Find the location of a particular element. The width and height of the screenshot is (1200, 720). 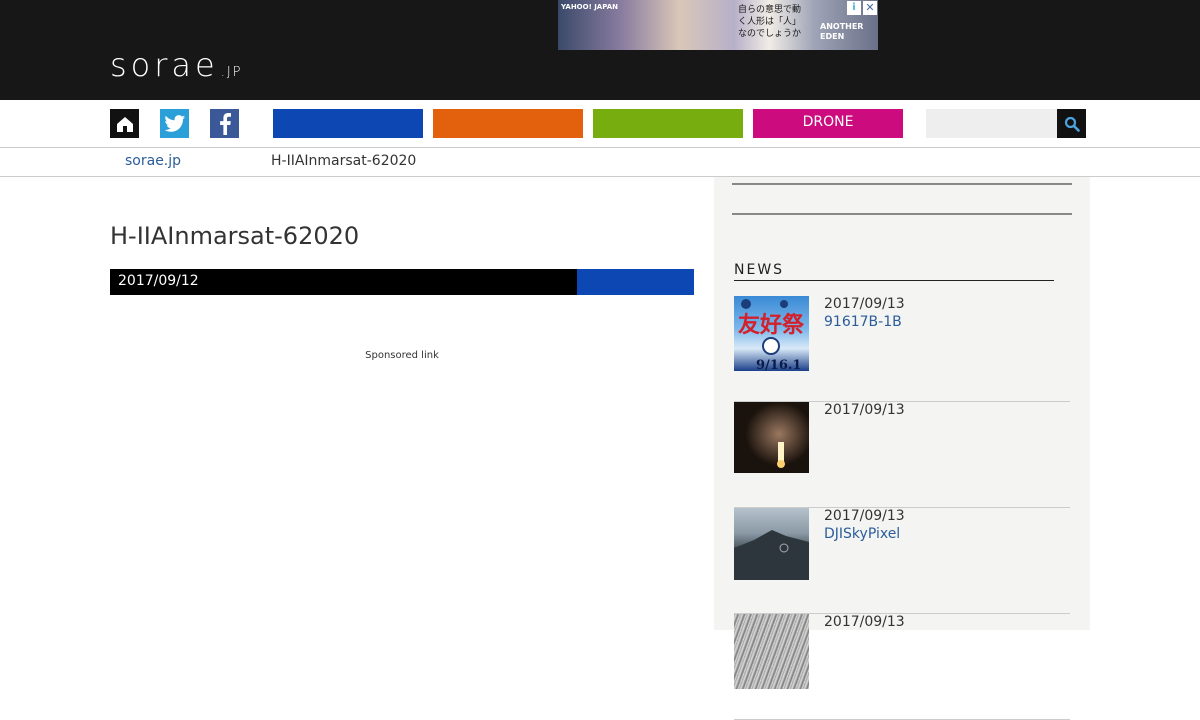

thumbnail-caption: 友好祭 is located at coordinates (771, 325).